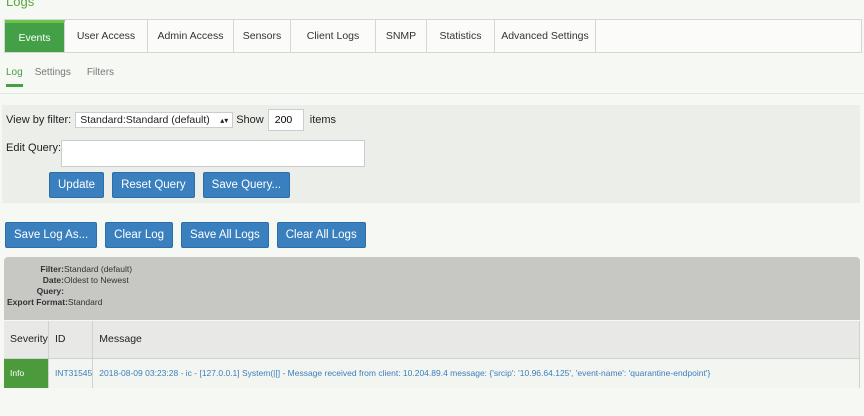  Describe the element at coordinates (96, 279) in the screenshot. I see `info-date-value: Oldest to Newest` at that location.